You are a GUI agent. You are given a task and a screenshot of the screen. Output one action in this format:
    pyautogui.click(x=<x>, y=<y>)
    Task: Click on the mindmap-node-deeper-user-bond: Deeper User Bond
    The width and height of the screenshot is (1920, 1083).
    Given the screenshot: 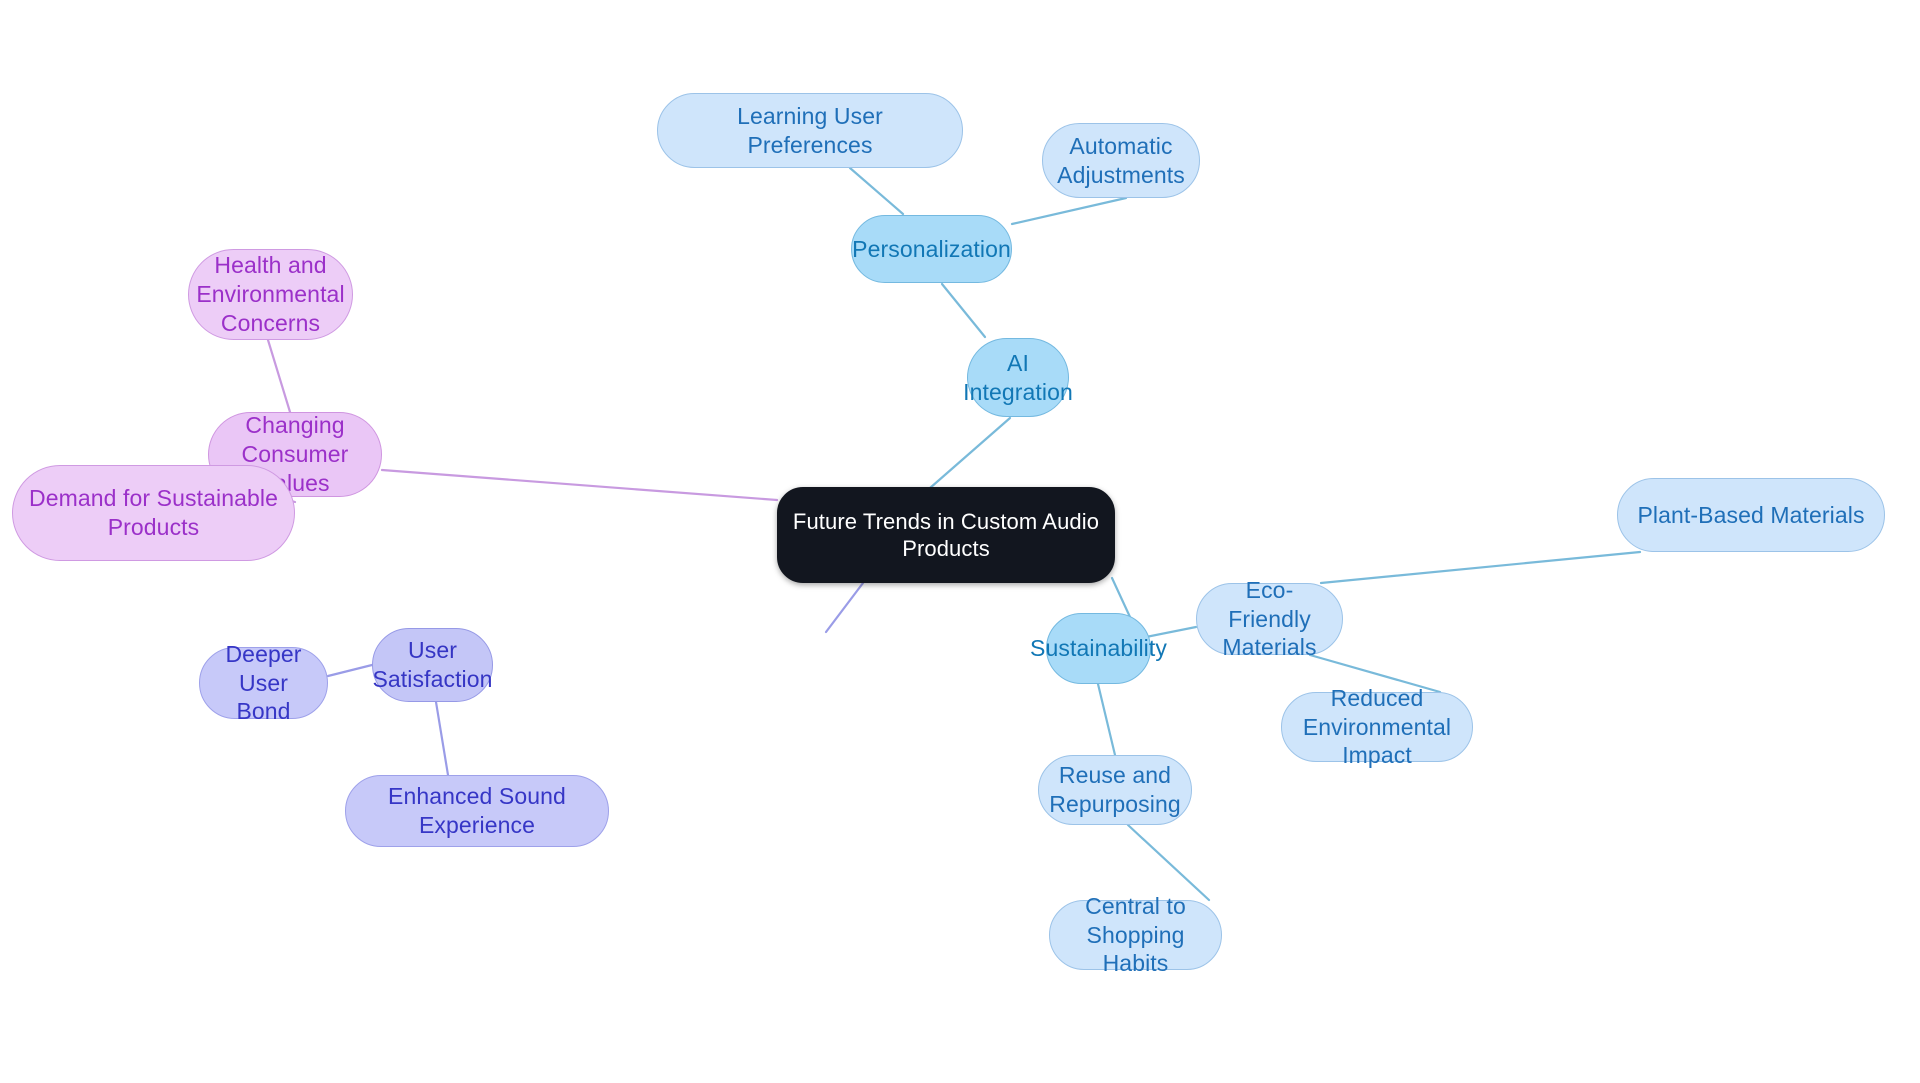 What is the action you would take?
    pyautogui.click(x=263, y=682)
    